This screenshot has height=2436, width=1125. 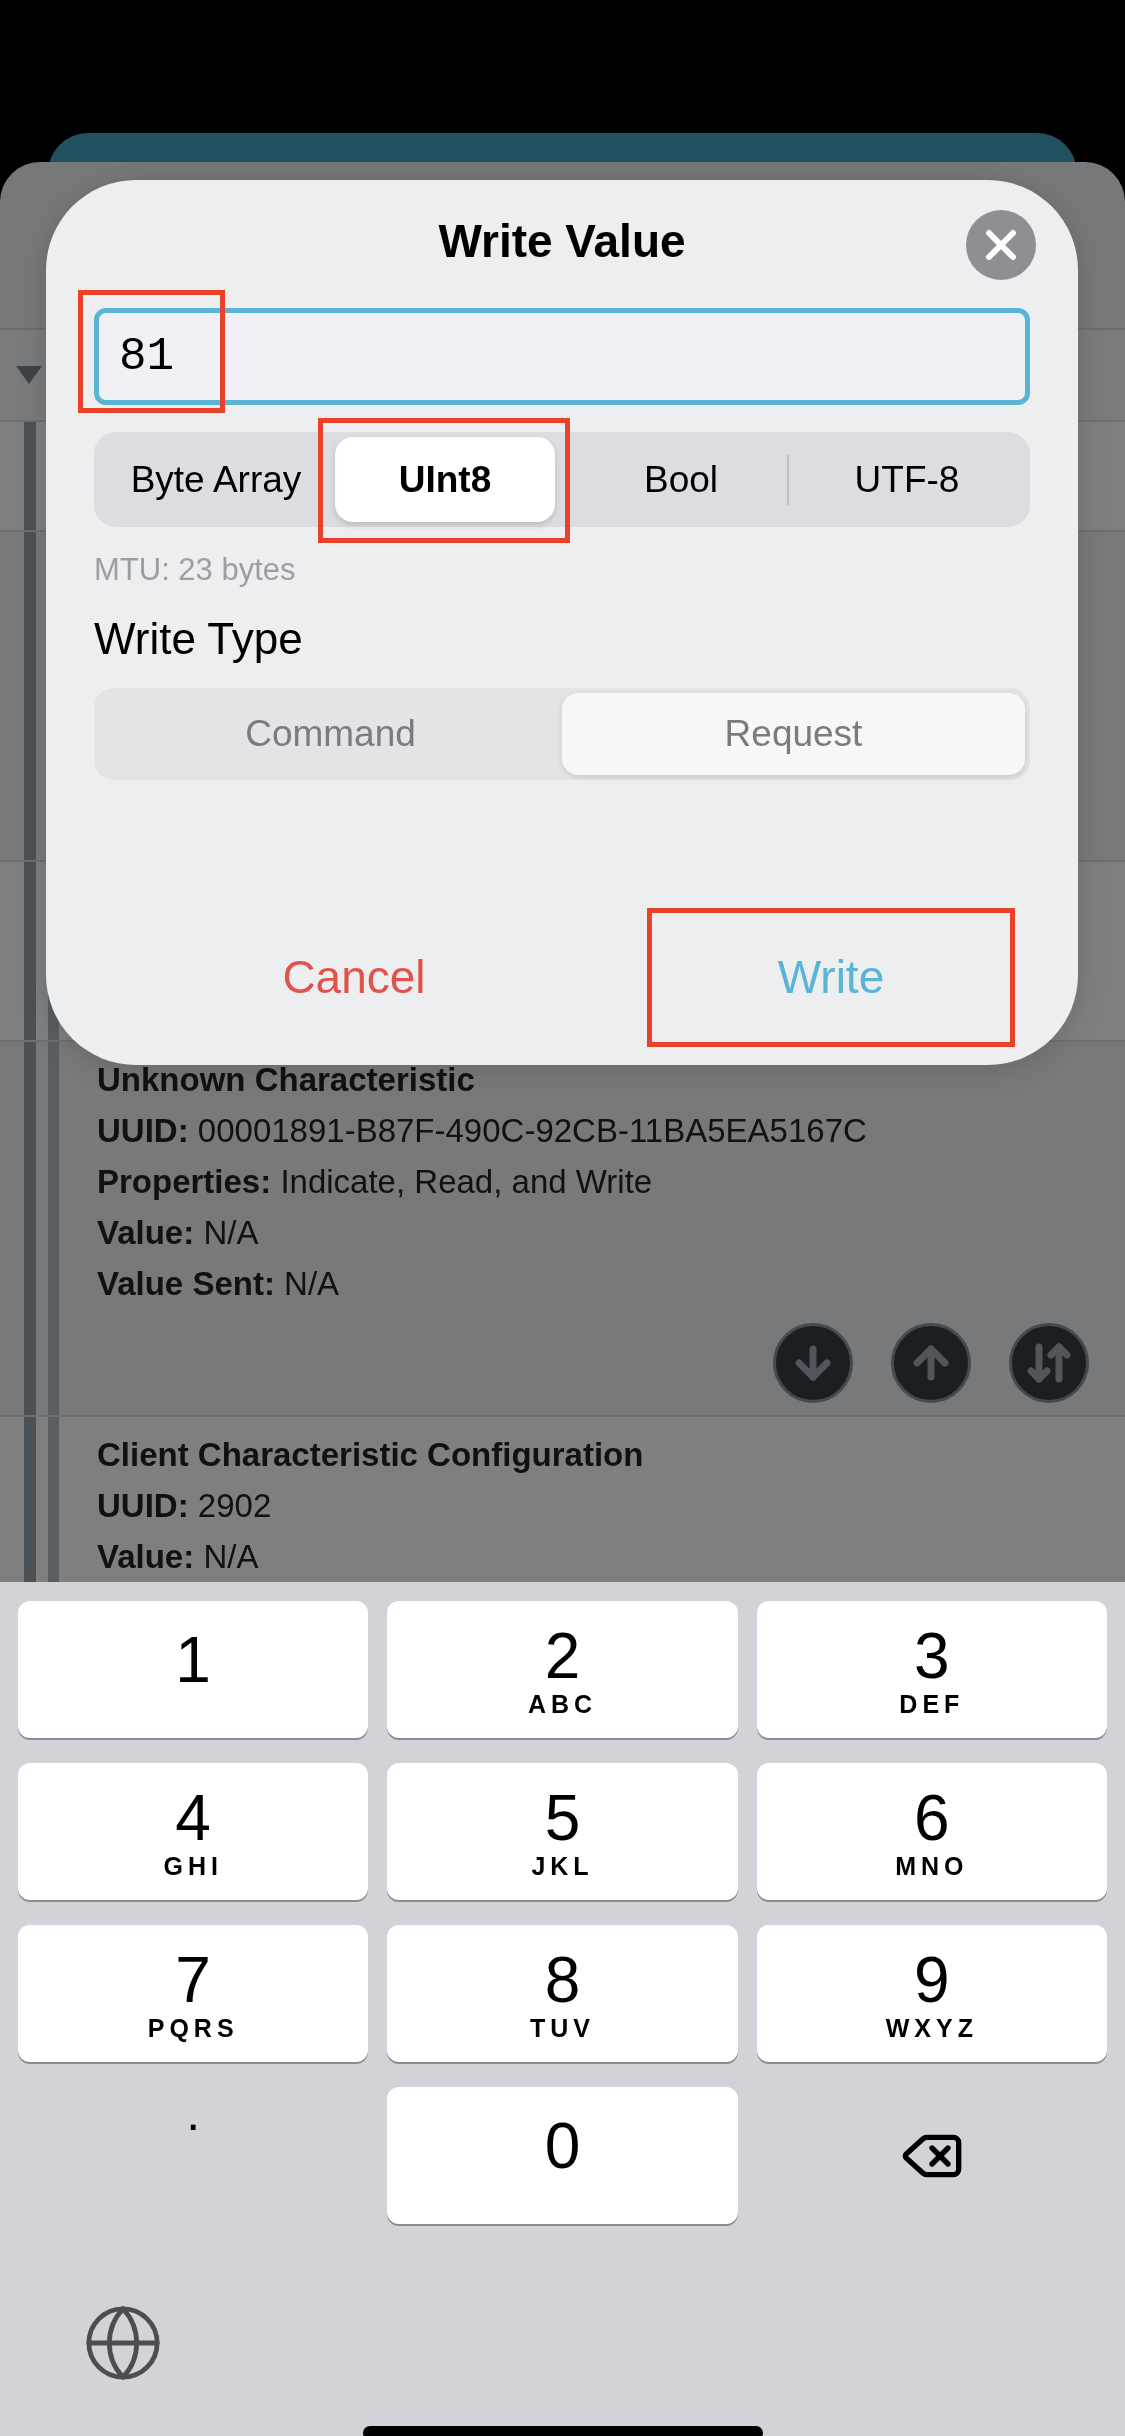 I want to click on keypad-key: 3 DEF, so click(x=931, y=1669).